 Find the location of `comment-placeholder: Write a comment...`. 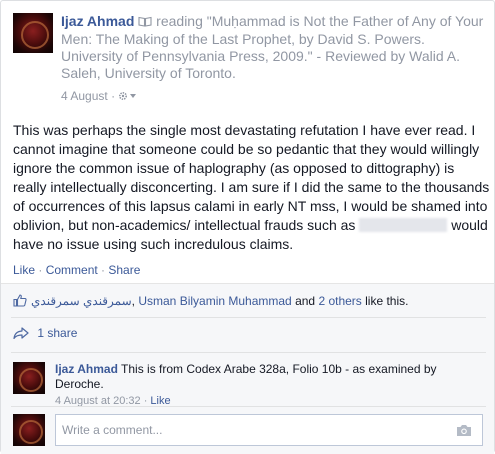

comment-placeholder: Write a comment... is located at coordinates (112, 430).